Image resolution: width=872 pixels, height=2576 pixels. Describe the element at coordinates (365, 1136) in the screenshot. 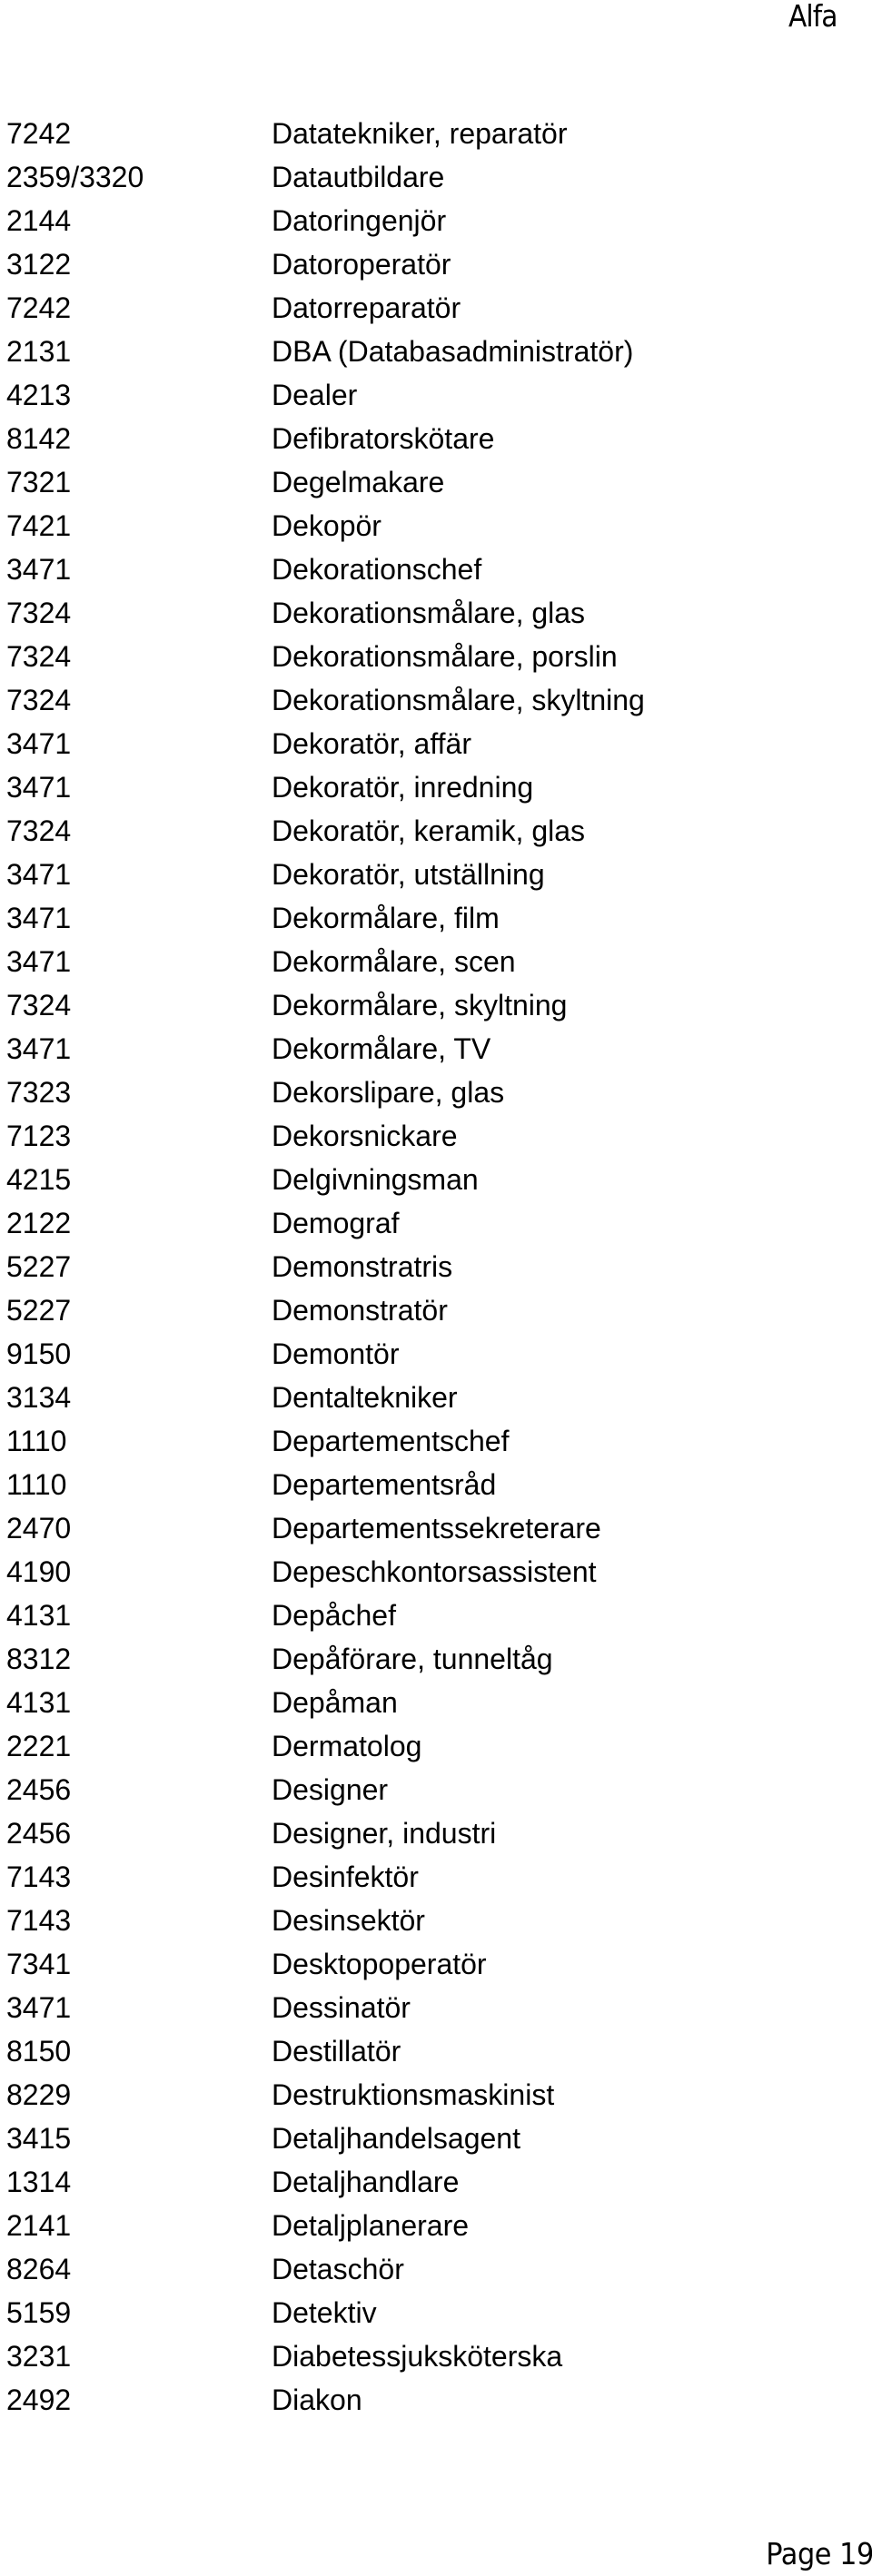

I see `occupation-title: Dekorsnickare` at that location.